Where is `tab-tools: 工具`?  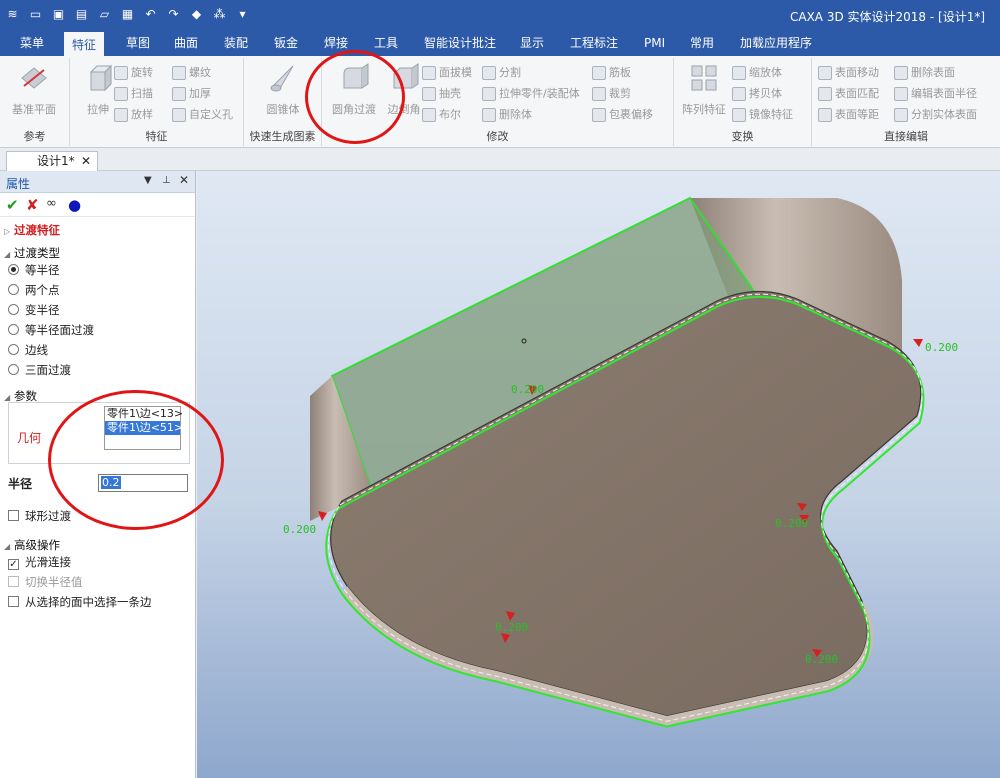 tab-tools: 工具 is located at coordinates (386, 43).